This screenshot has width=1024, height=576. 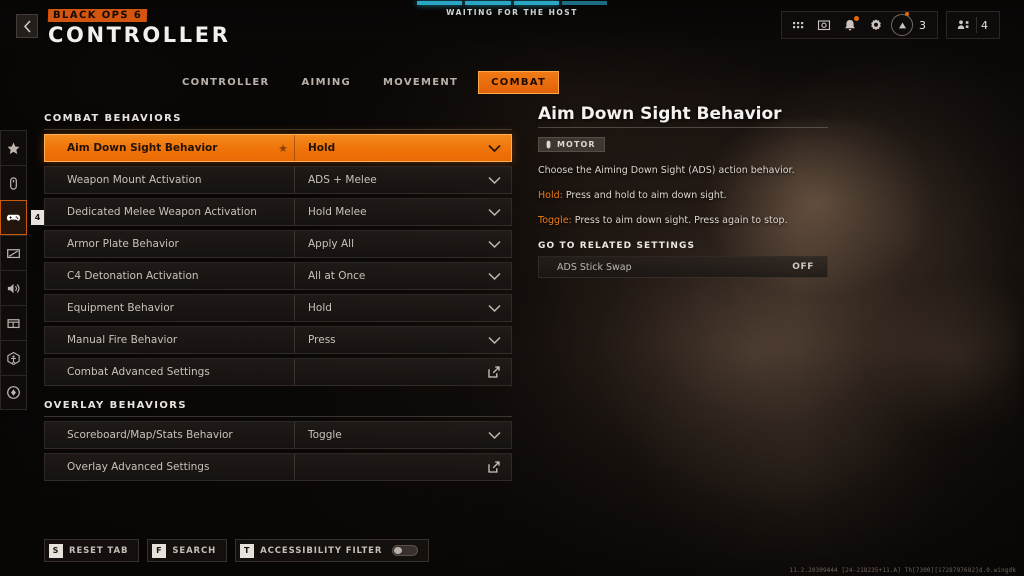 What do you see at coordinates (398, 550) in the screenshot?
I see `toggle-knob` at bounding box center [398, 550].